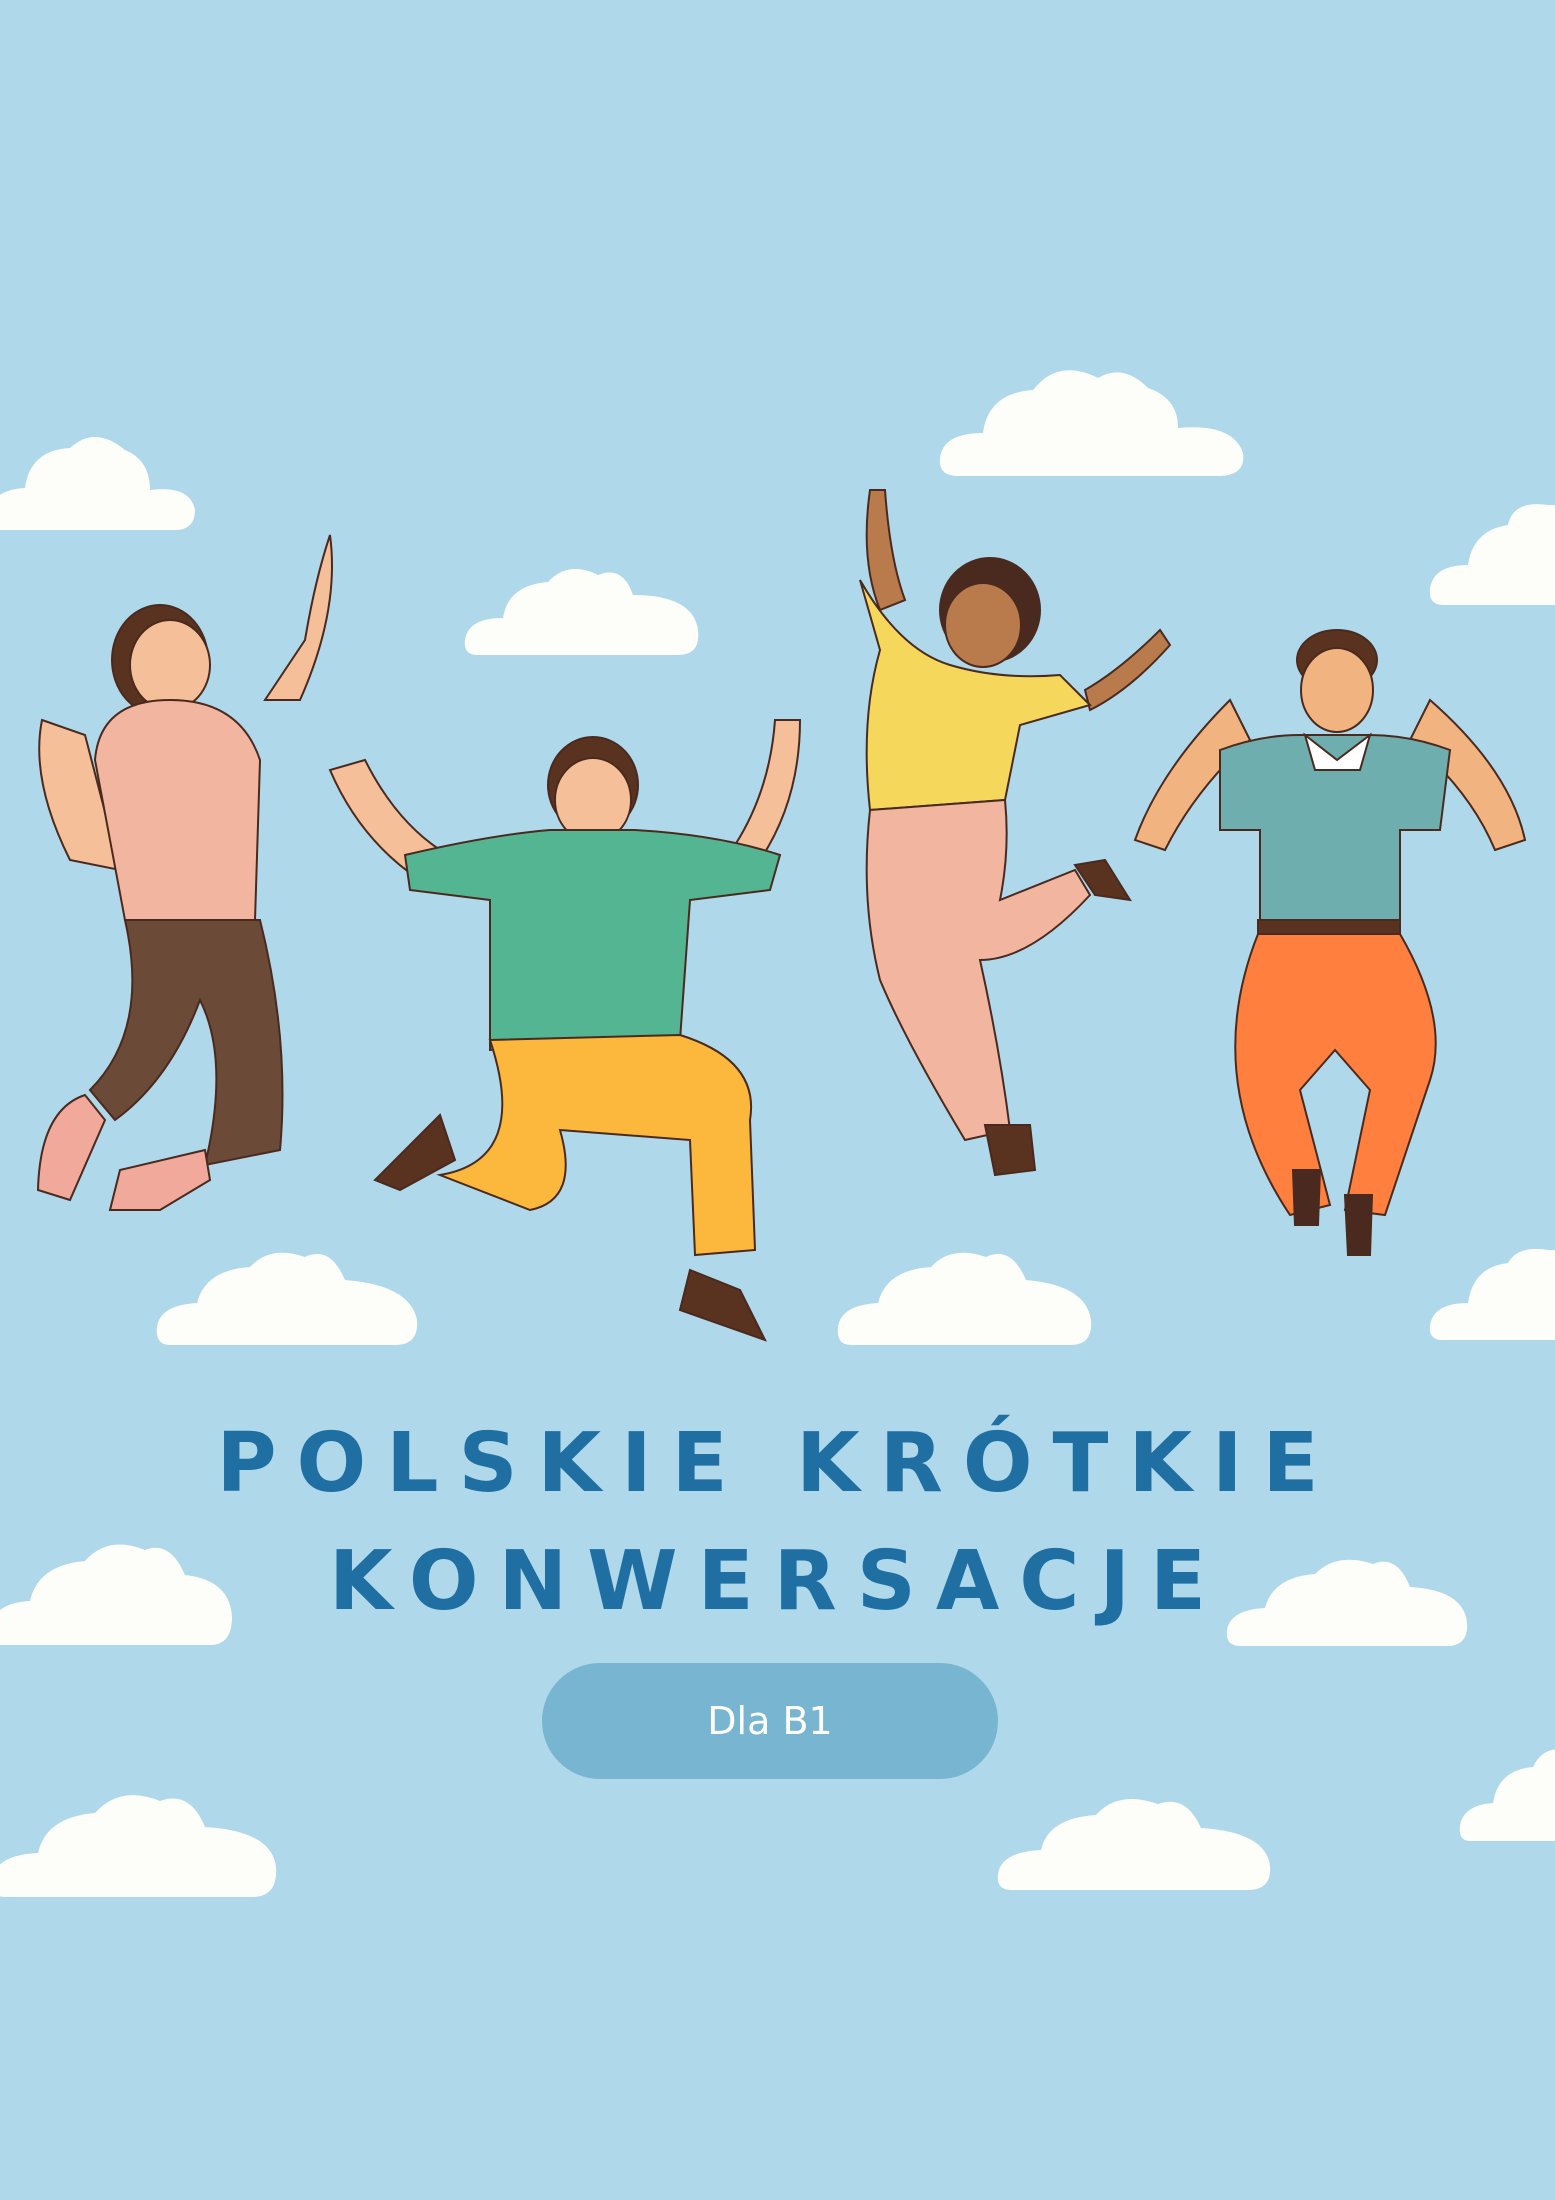 The width and height of the screenshot is (1555, 2200). Describe the element at coordinates (777, 1463) in the screenshot. I see `cover-title-line-1: POLSKIE KRÓTKIE` at that location.